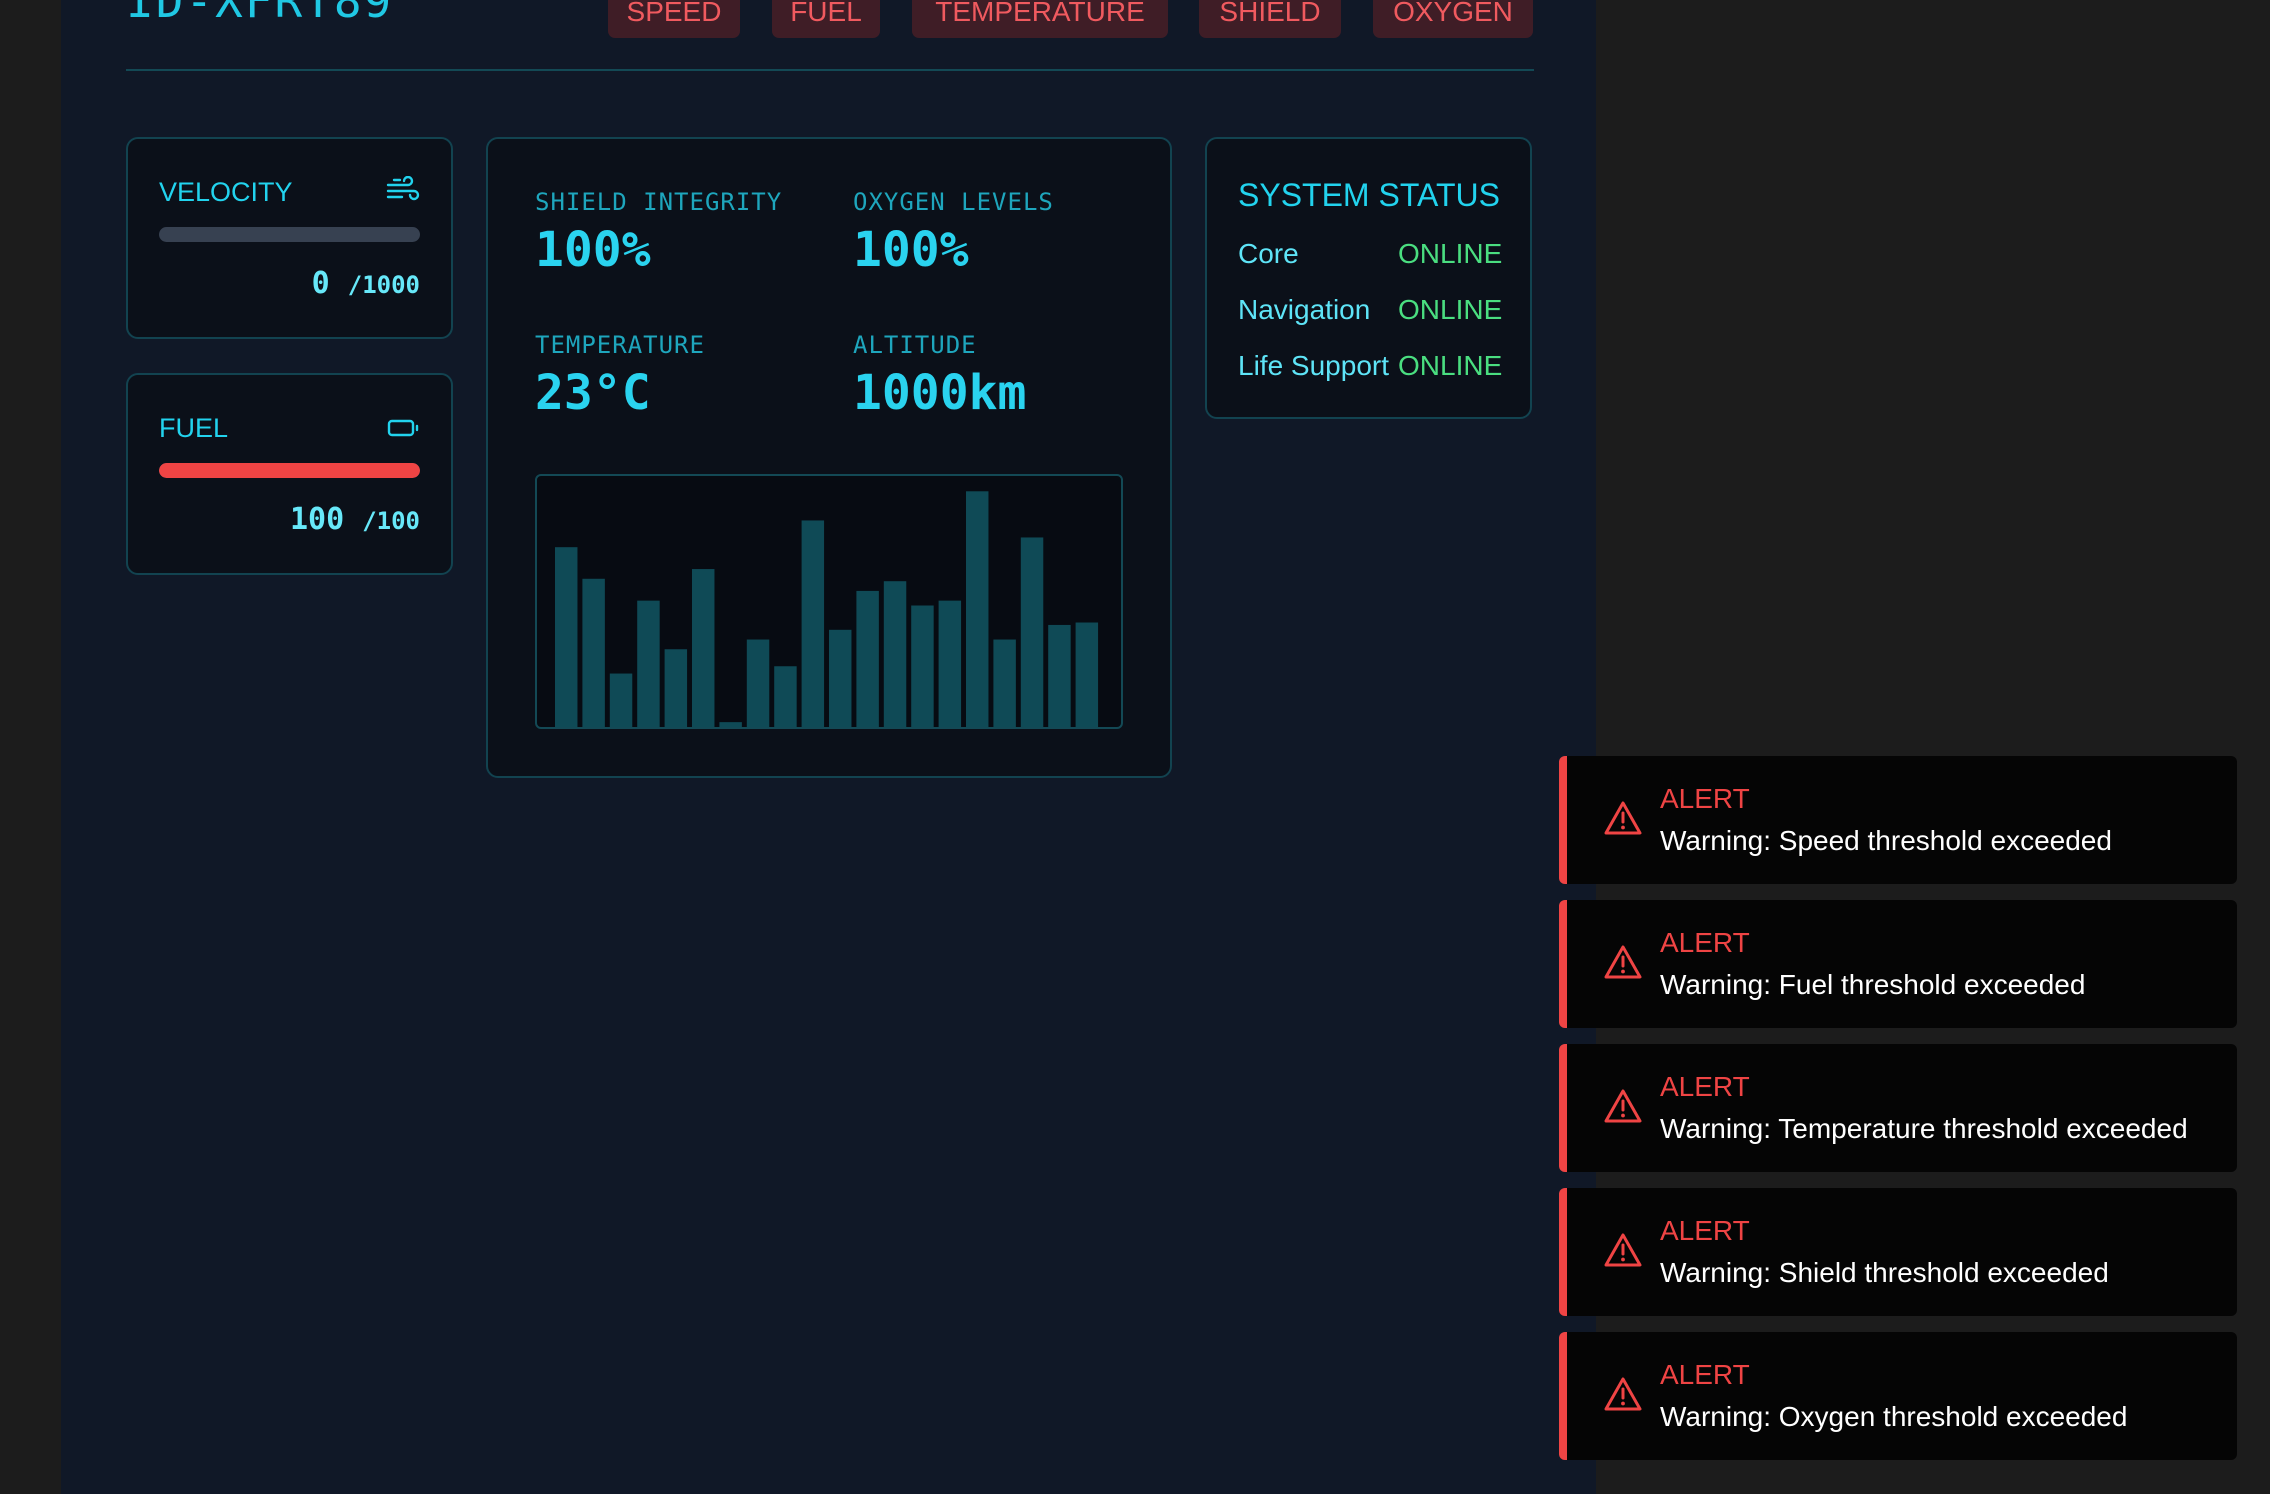 This screenshot has width=2270, height=1494. I want to click on toast-message: Warning: Temperature threshold exceeded, so click(1924, 1128).